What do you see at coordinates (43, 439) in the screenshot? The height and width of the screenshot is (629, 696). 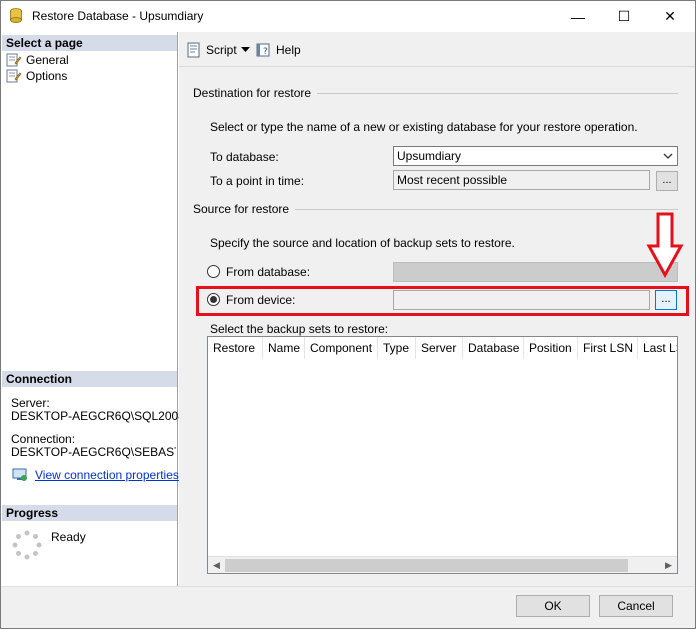 I see `connection-label: Connection:` at bounding box center [43, 439].